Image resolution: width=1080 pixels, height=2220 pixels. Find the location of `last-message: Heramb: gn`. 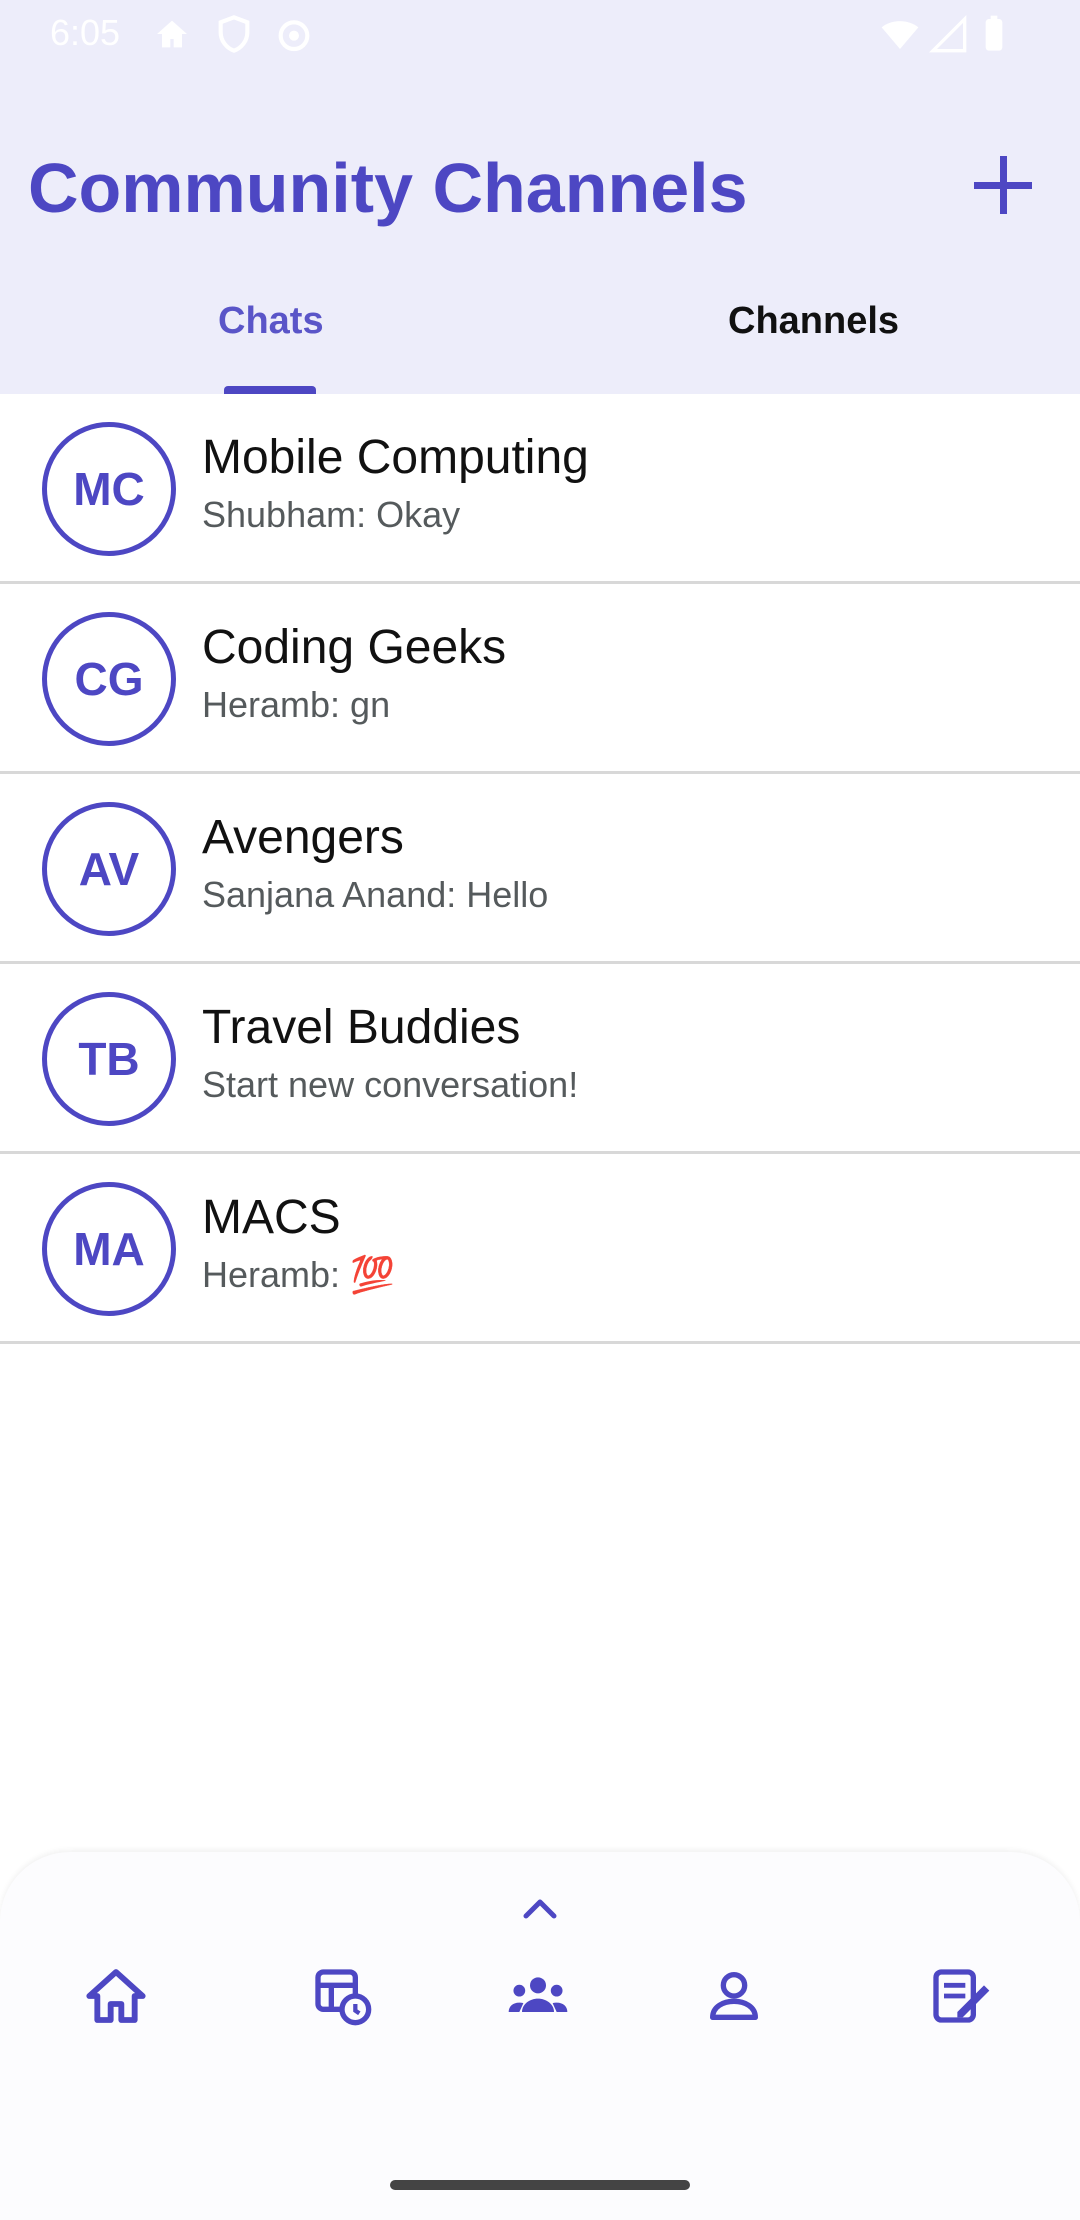

last-message: Heramb: gn is located at coordinates (296, 704).